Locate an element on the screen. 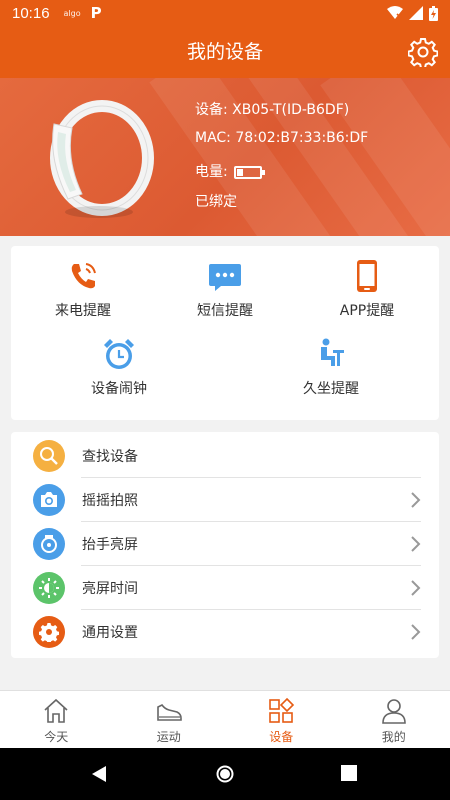 Image resolution: width=450 pixels, height=800 pixels. sedentary-icon is located at coordinates (332, 352).